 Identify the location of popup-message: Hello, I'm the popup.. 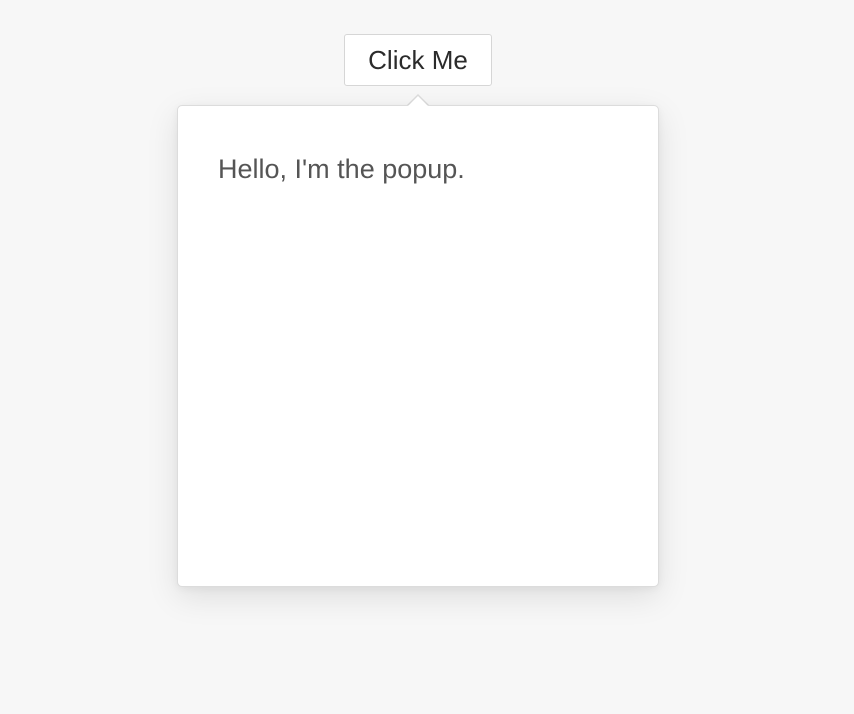
(341, 169).